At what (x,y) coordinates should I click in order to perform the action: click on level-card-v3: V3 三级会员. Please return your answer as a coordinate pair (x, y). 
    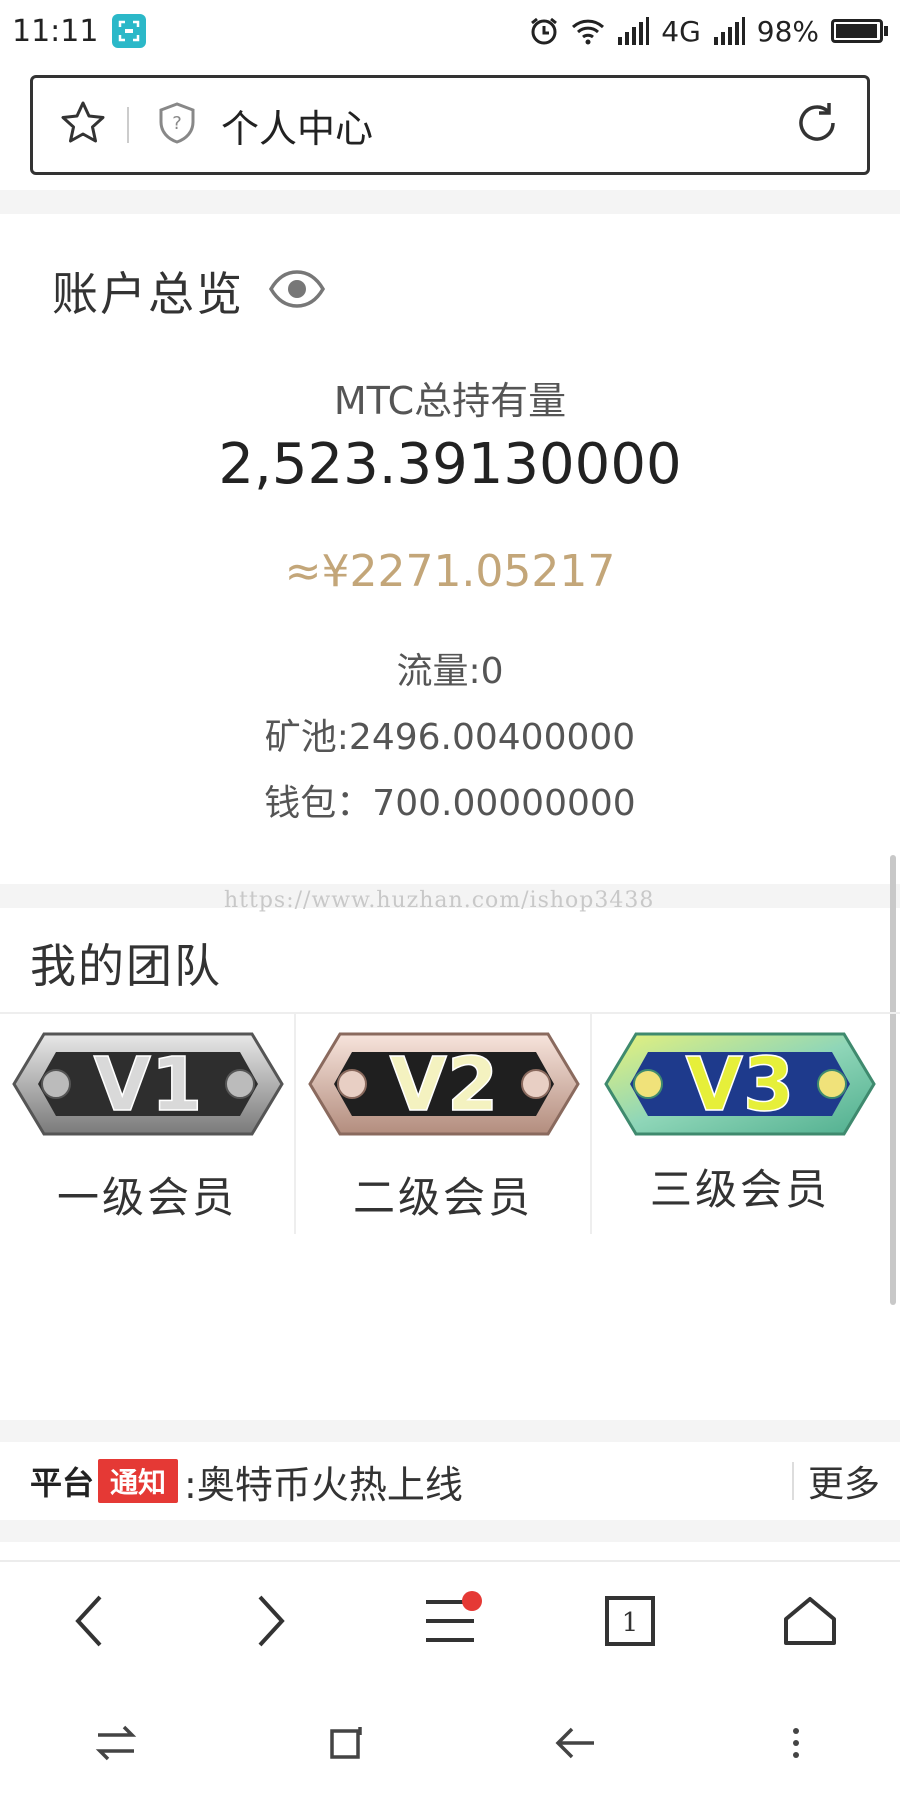
    Looking at the image, I should click on (740, 1124).